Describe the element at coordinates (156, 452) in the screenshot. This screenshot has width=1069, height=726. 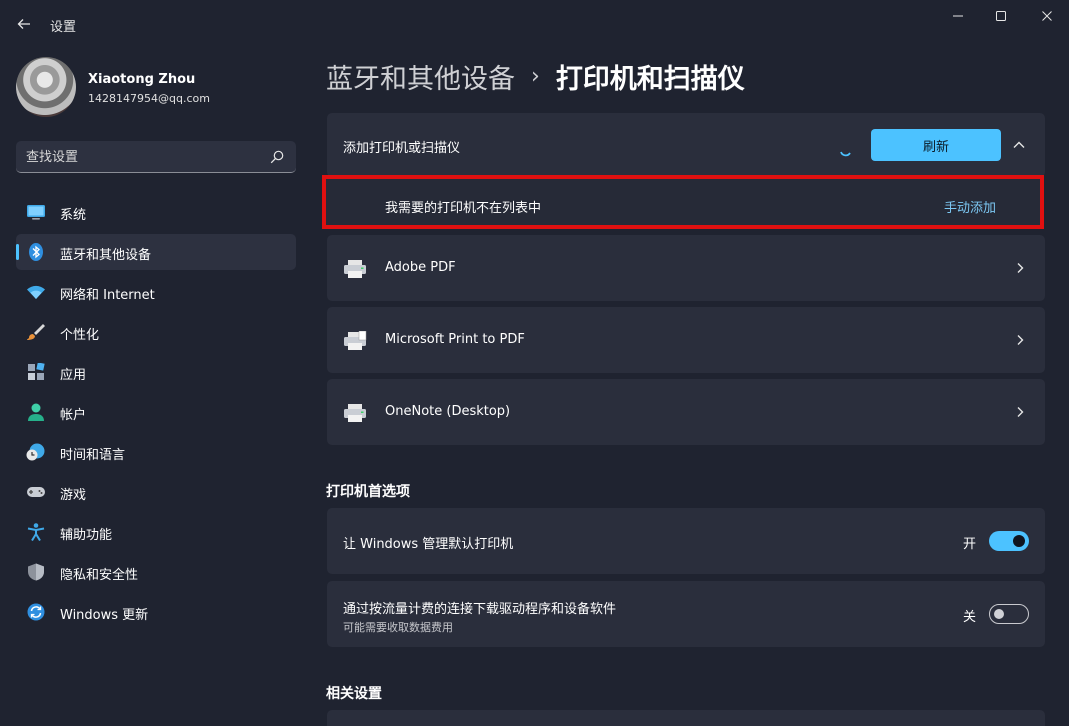
I see `sidebar-item-time-language: 时间和语言` at that location.